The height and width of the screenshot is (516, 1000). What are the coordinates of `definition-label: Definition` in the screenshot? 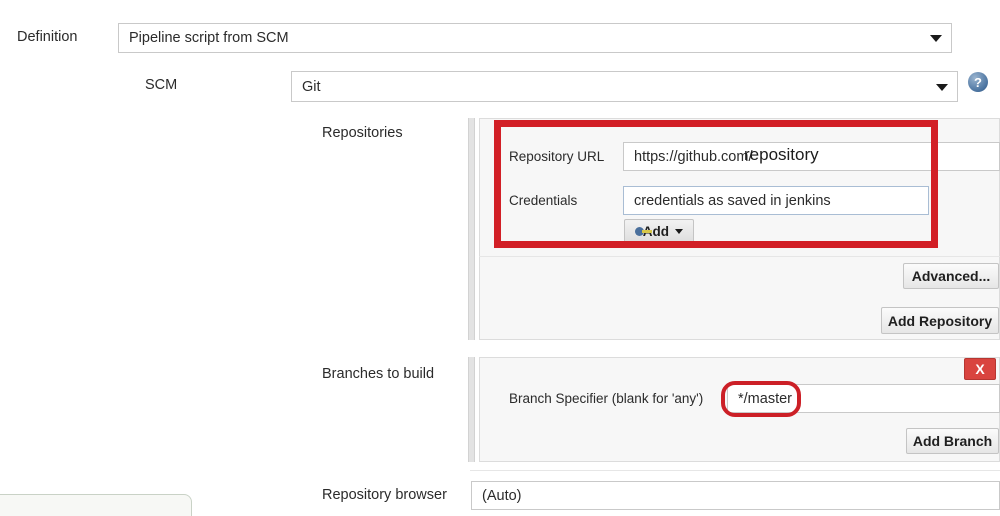 It's located at (47, 37).